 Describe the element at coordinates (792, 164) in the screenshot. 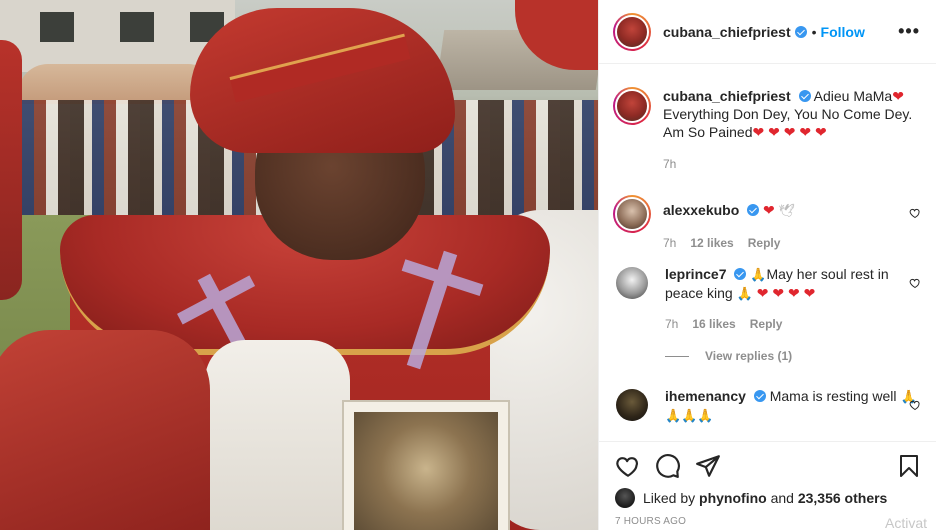

I see `caption-meta: 7h` at that location.